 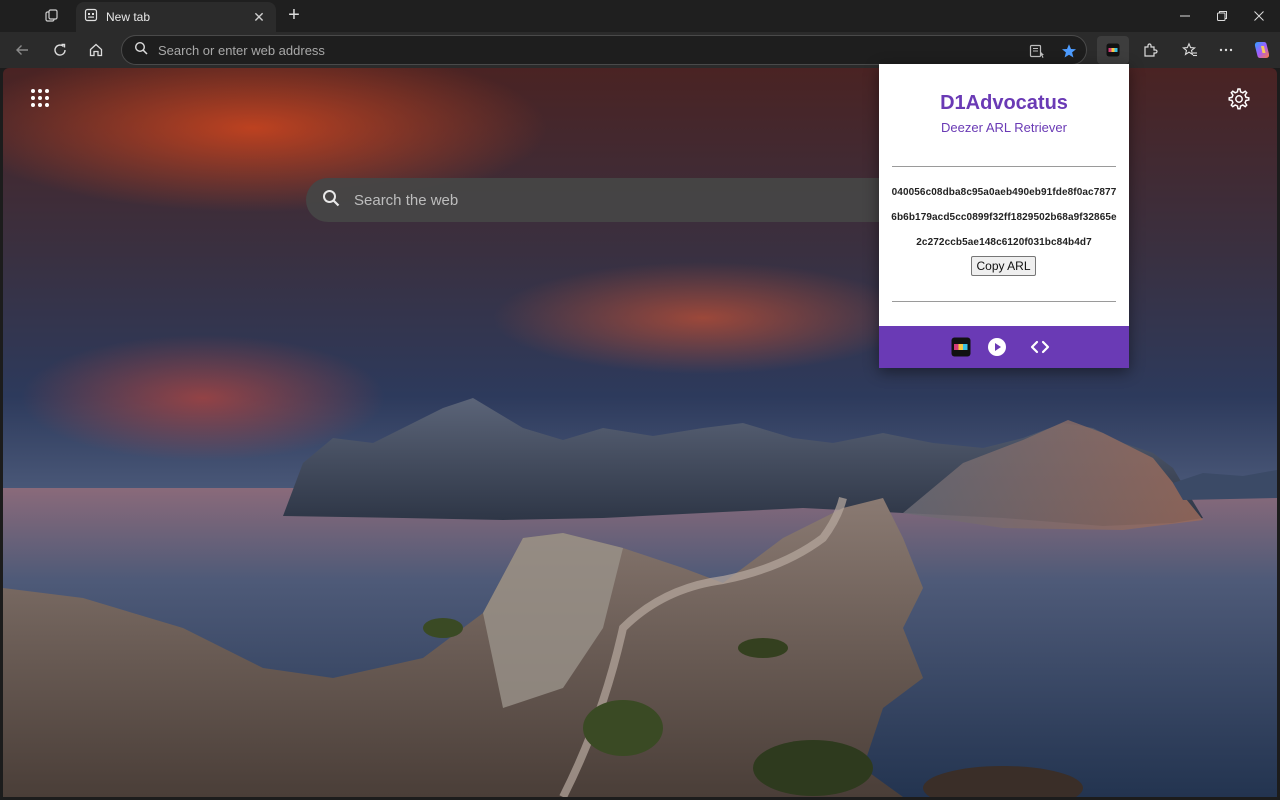 What do you see at coordinates (1262, 50) in the screenshot?
I see `copilot-icon` at bounding box center [1262, 50].